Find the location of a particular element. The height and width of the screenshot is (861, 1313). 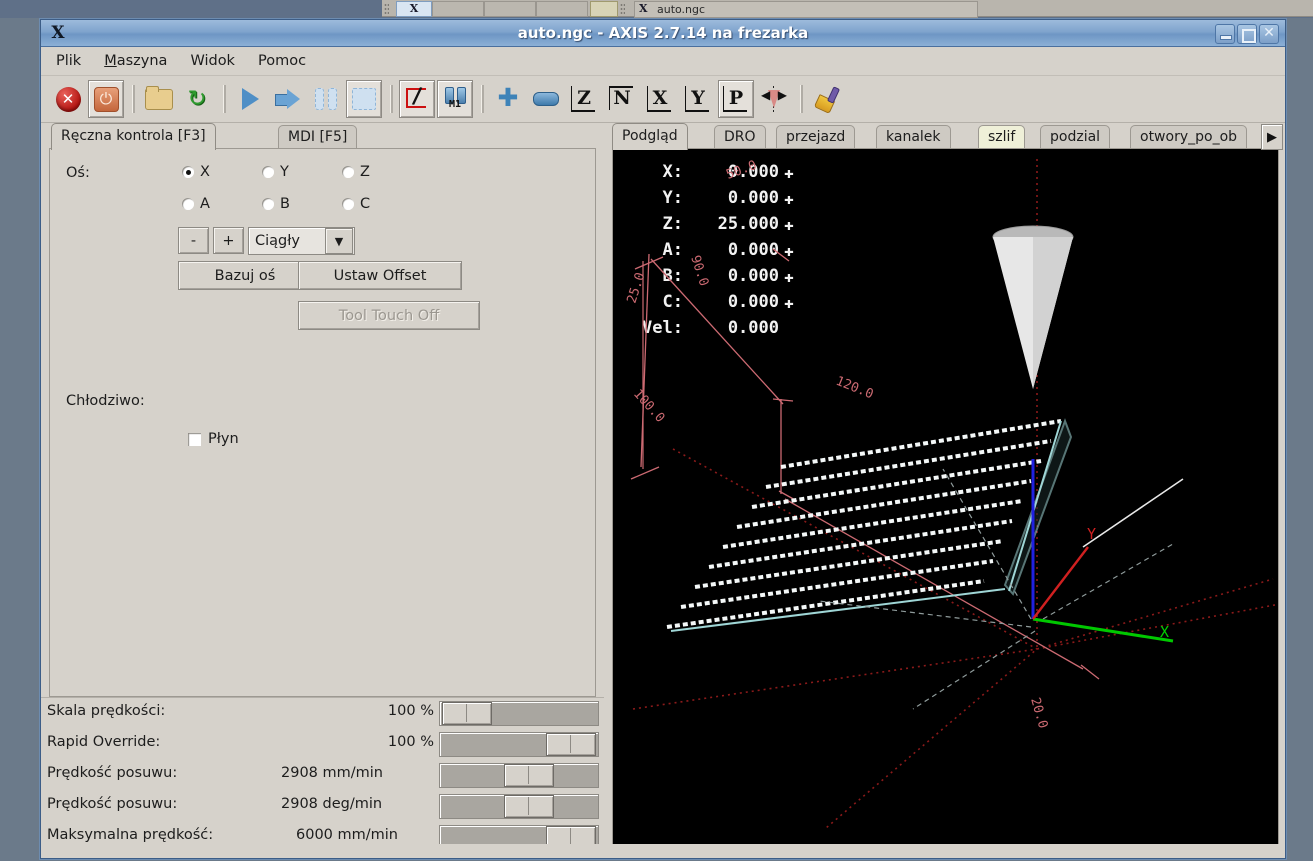

view-z-icon: Z is located at coordinates (584, 99).